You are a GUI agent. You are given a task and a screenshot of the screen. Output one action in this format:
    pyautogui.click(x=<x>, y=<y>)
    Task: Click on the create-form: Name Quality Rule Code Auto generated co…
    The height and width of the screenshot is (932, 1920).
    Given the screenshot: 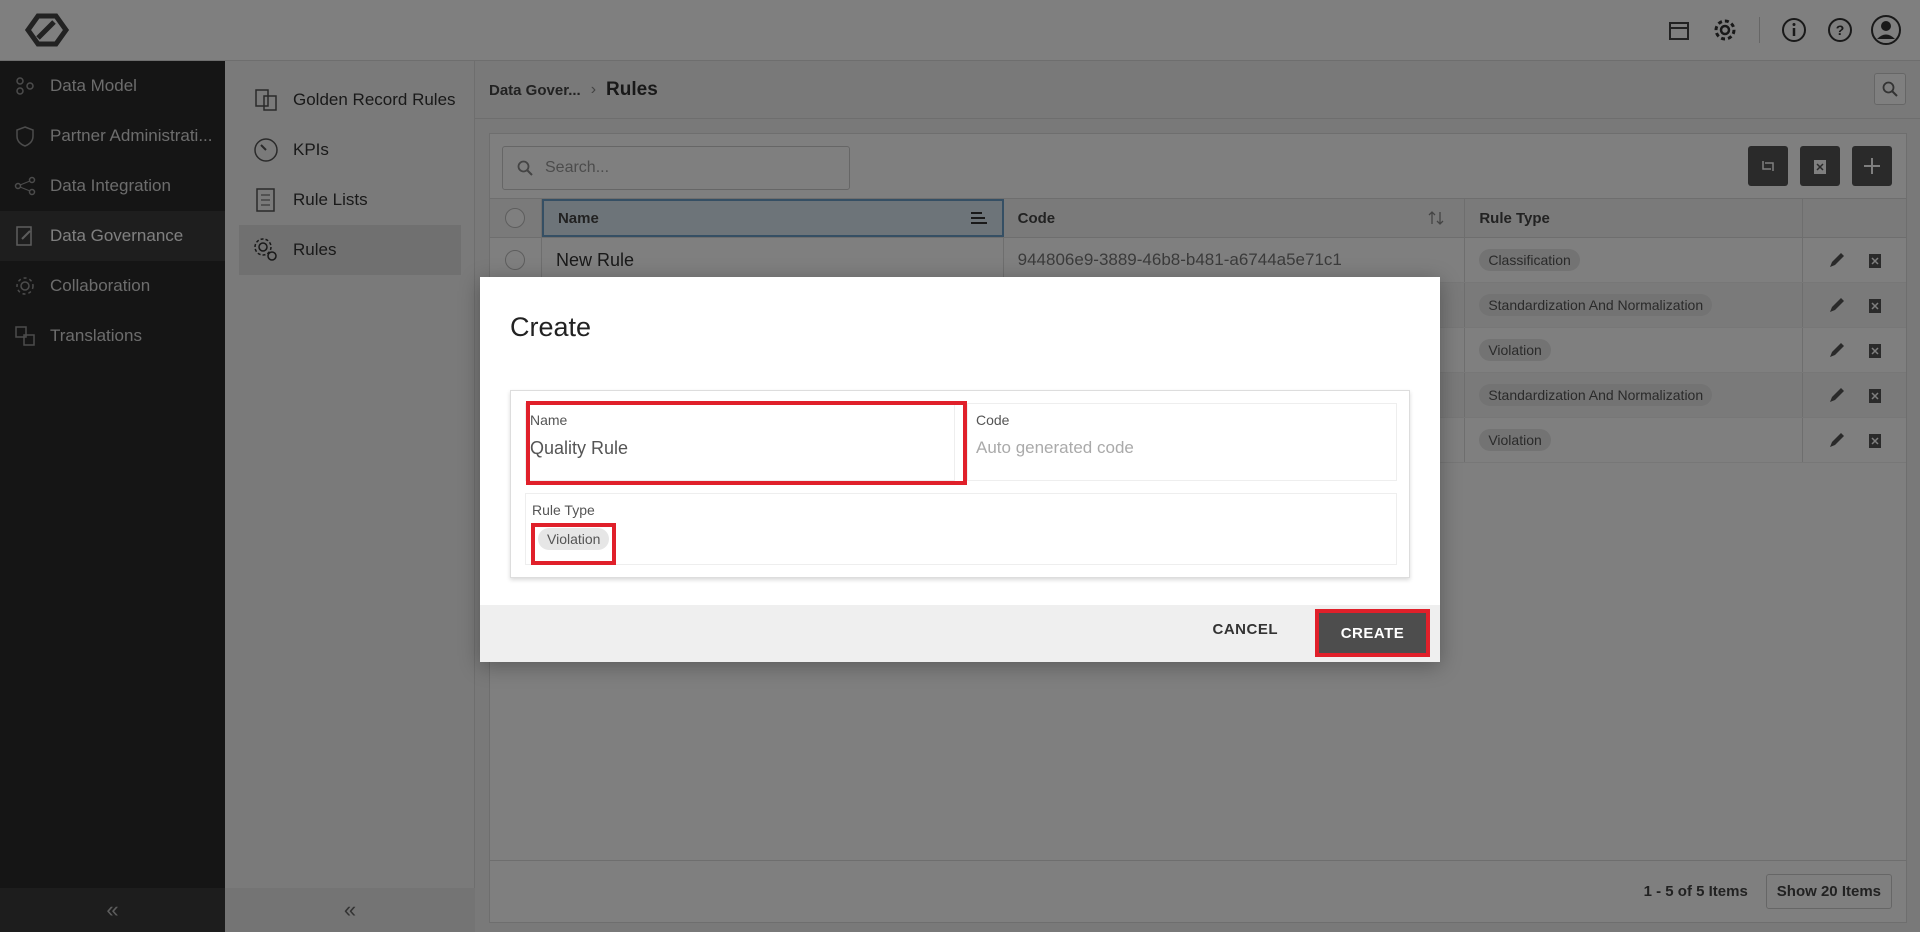 What is the action you would take?
    pyautogui.click(x=960, y=484)
    